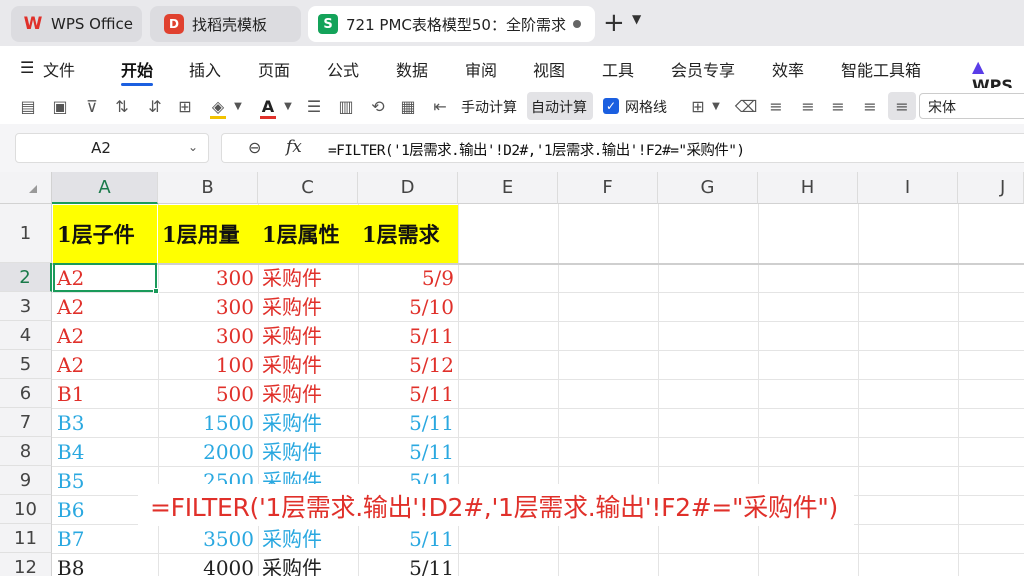 The width and height of the screenshot is (1024, 576). What do you see at coordinates (408, 452) in the screenshot?
I see `cell-d8: 5/11` at bounding box center [408, 452].